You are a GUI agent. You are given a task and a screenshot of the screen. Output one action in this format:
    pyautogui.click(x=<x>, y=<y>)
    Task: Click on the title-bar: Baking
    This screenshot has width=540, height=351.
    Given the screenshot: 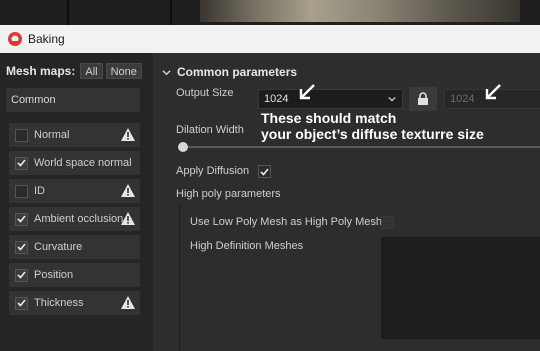 What is the action you would take?
    pyautogui.click(x=270, y=39)
    